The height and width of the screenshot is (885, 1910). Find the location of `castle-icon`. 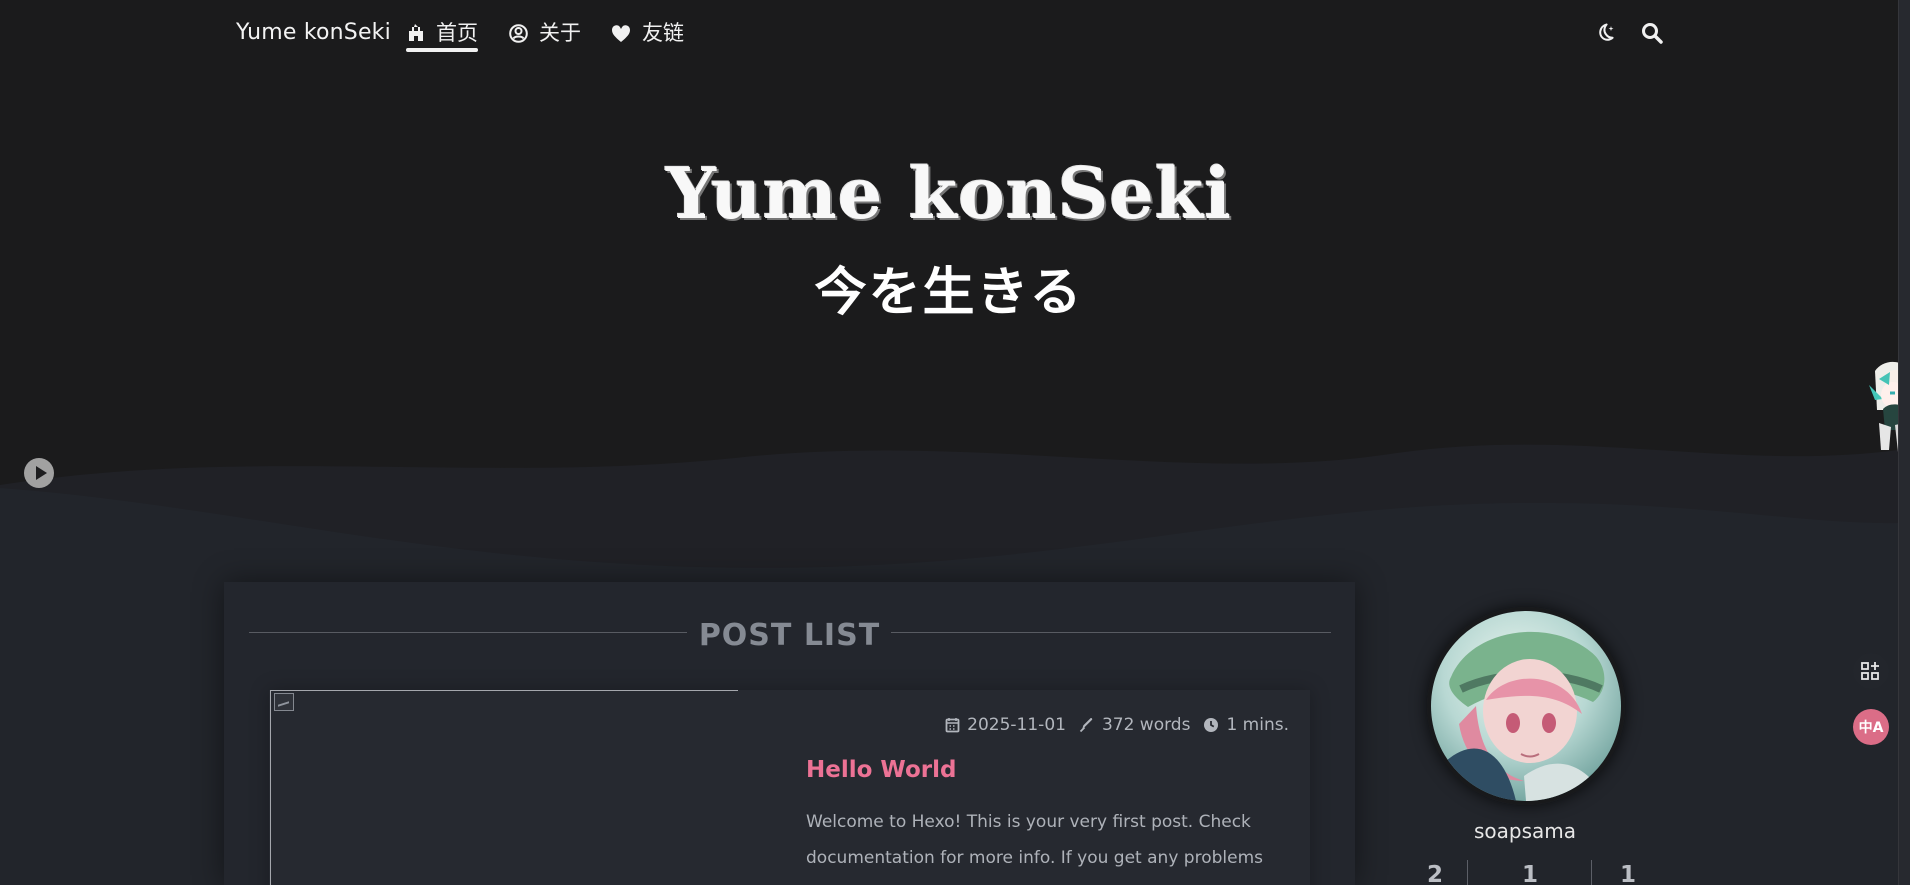

castle-icon is located at coordinates (416, 32).